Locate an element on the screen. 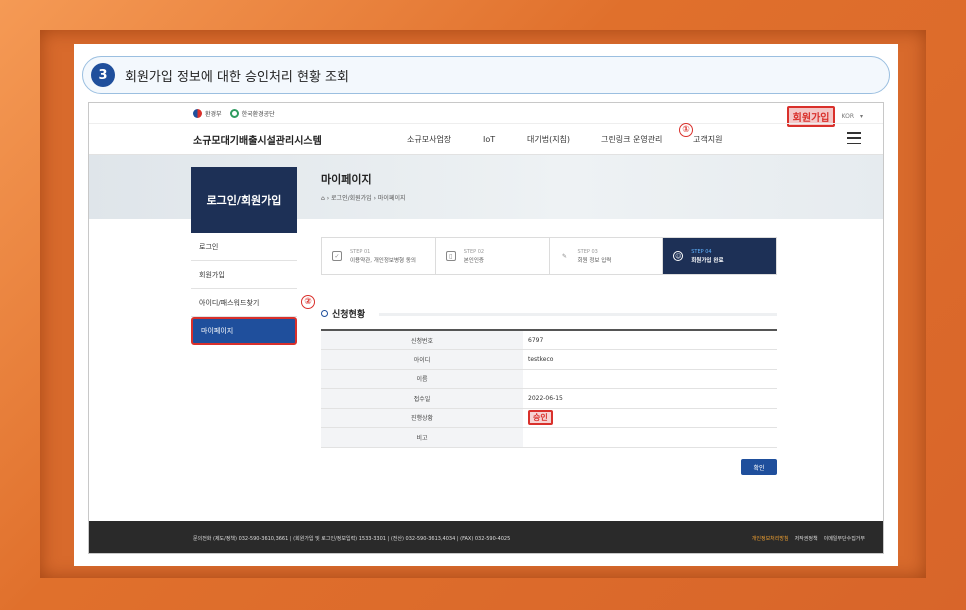  section-title-text: 신청현황 is located at coordinates (349, 315).